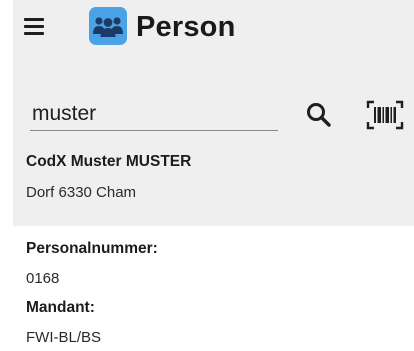  I want to click on hamburger-menu-icon, so click(35, 27).